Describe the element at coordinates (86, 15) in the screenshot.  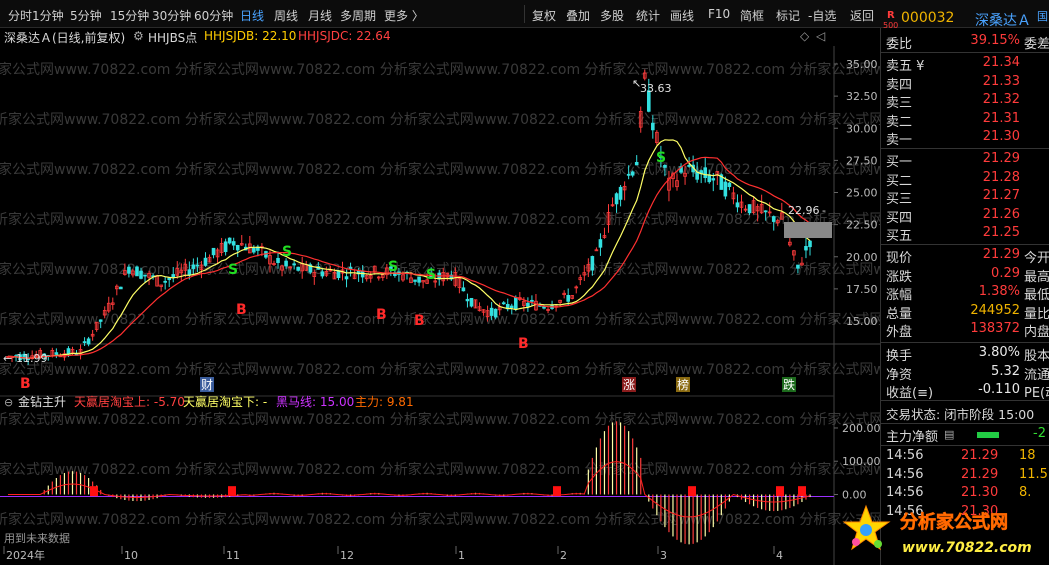
I see `period-tab: 5分钟` at that location.